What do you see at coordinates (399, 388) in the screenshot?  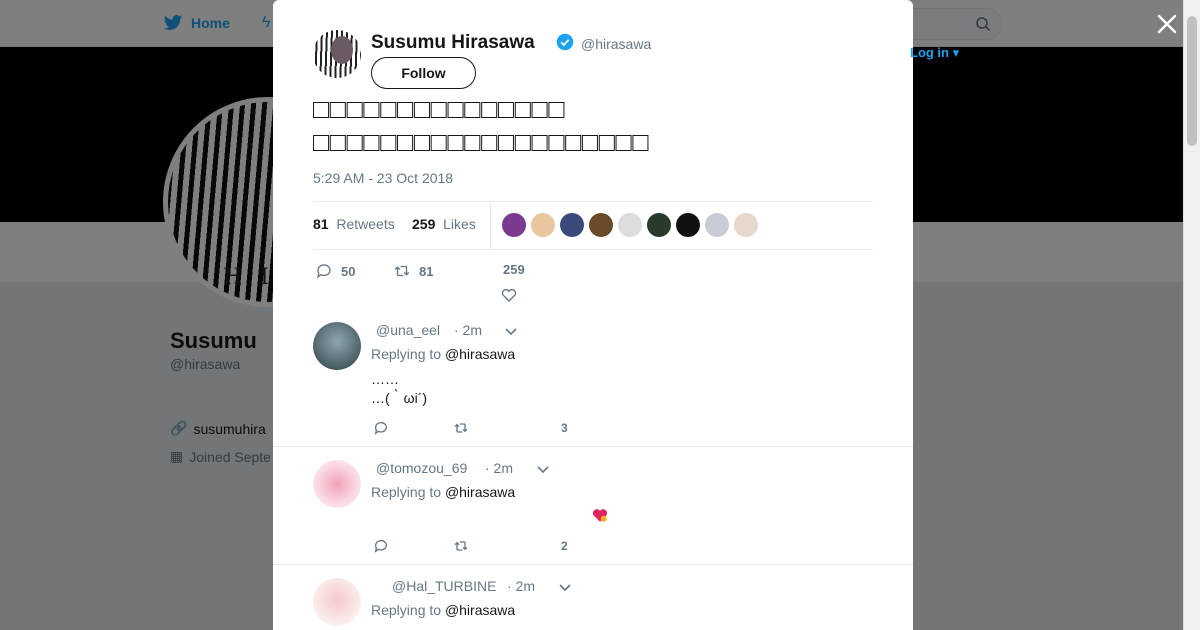 I see `reply-text: …… …(｀ωi´)` at bounding box center [399, 388].